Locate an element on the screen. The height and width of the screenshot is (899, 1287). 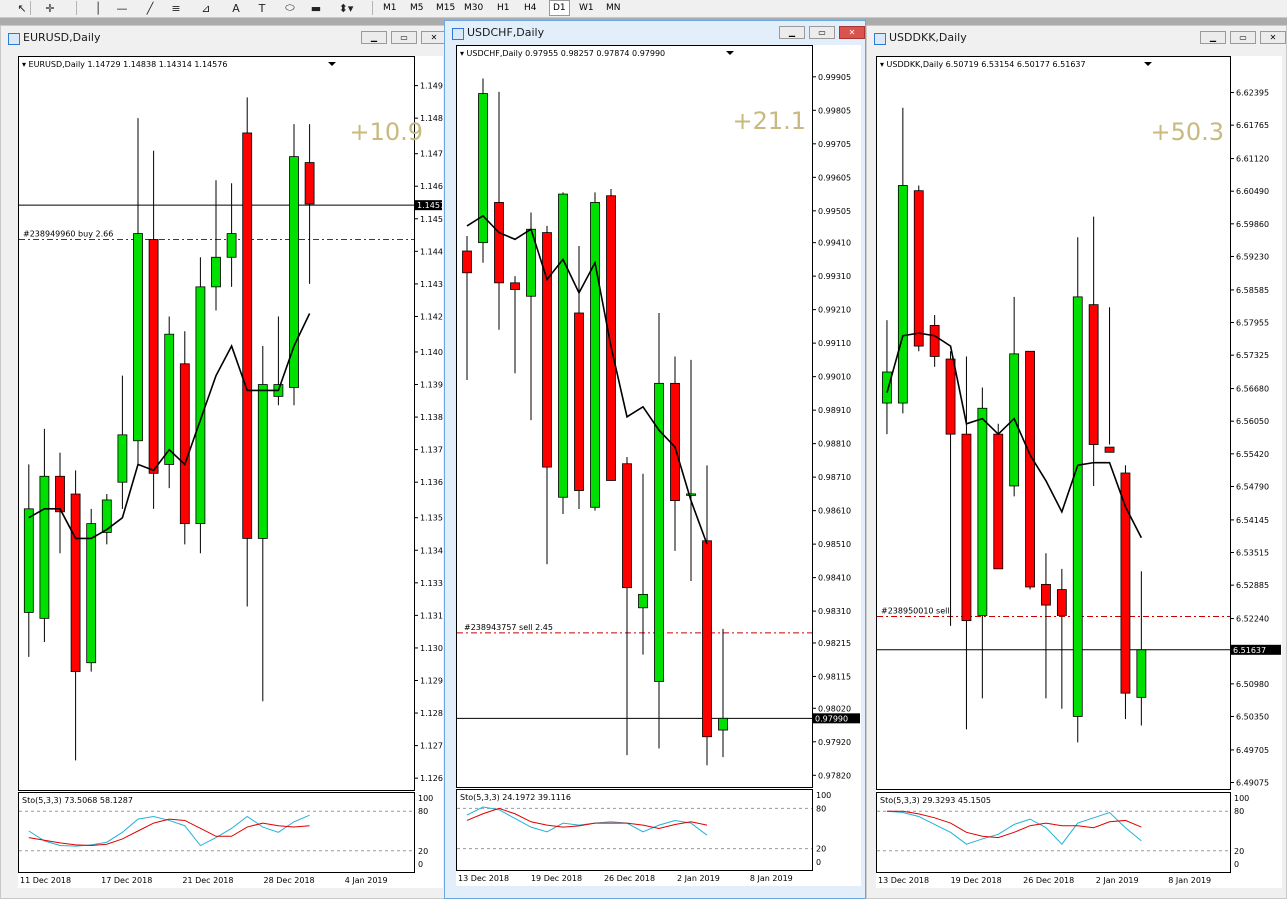
price-tick-label: 6.50980 is located at coordinates (1252, 684).